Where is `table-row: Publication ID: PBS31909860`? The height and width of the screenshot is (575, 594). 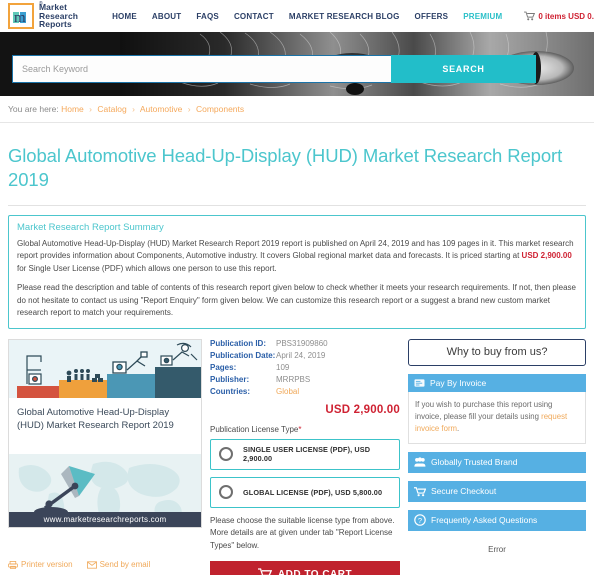 table-row: Publication ID: PBS31909860 is located at coordinates (305, 345).